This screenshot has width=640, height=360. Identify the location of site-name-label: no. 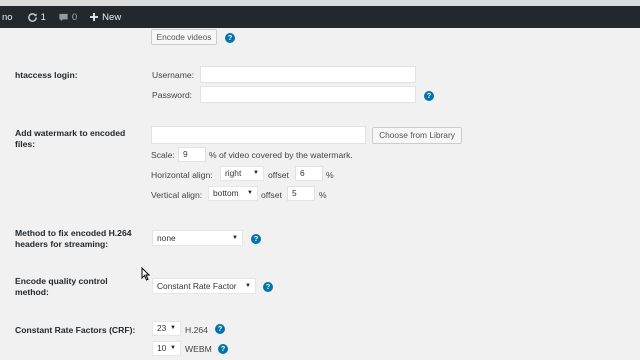
(7, 17).